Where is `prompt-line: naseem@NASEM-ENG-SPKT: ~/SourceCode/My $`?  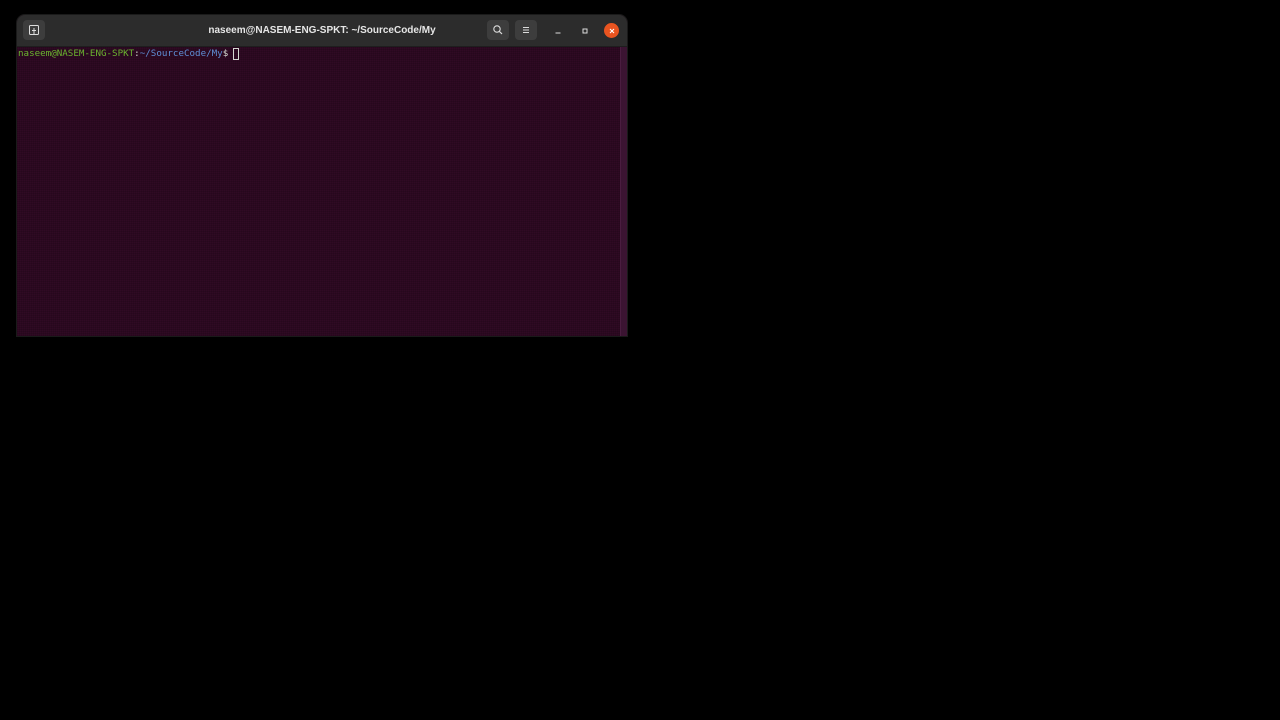
prompt-line: naseem@NASEM-ENG-SPKT: ~/SourceCode/My $ is located at coordinates (319, 53).